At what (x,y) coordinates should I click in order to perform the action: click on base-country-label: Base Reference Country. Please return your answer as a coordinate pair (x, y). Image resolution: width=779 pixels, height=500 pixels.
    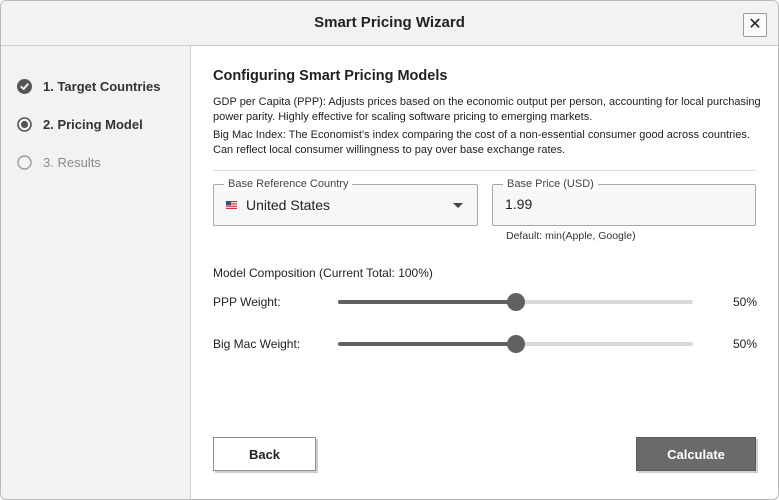
    Looking at the image, I should click on (288, 184).